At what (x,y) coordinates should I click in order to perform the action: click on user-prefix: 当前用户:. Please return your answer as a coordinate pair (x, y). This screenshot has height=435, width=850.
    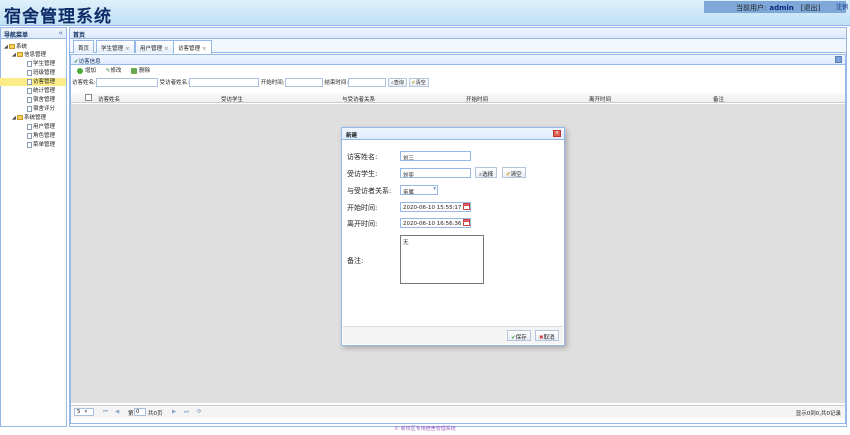
    Looking at the image, I should click on (751, 8).